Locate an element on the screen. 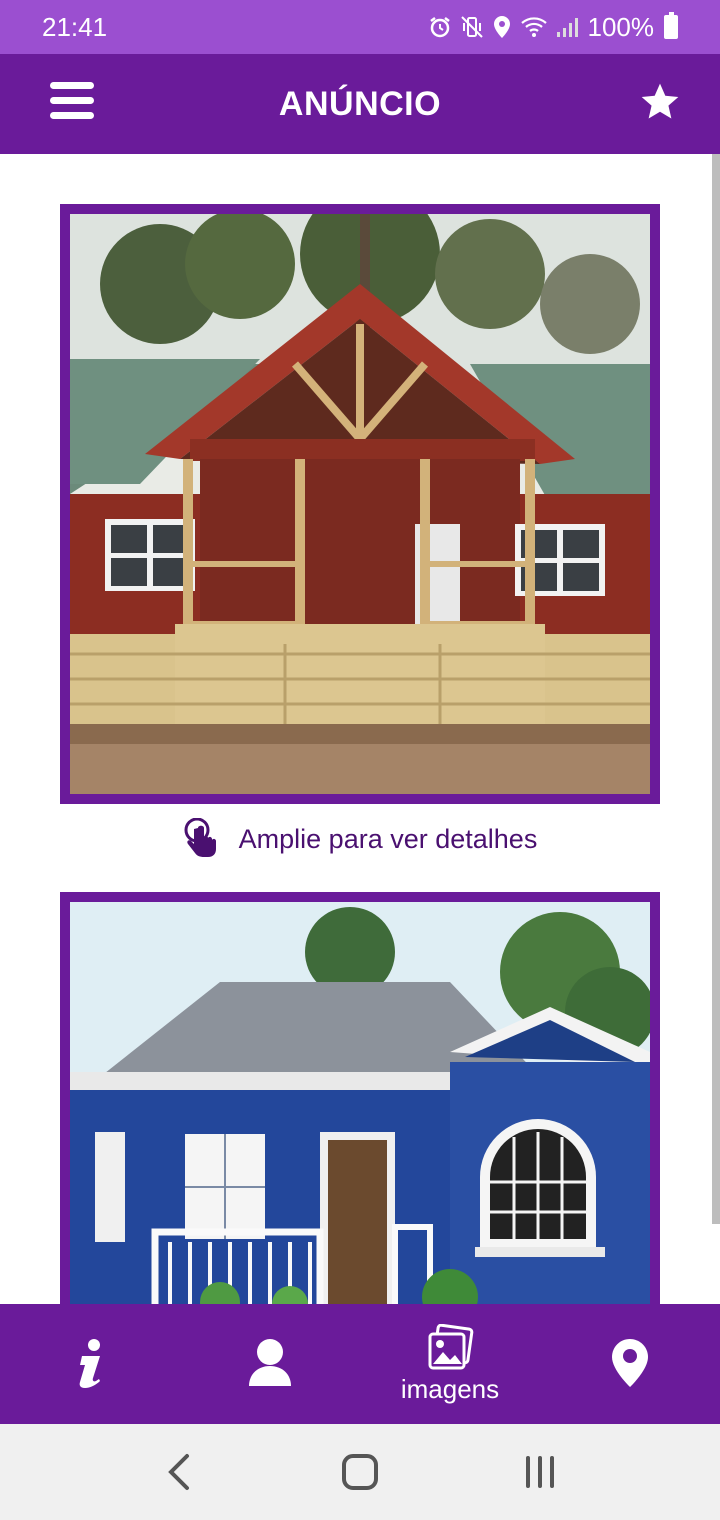 This screenshot has height=1520, width=720. status-right: 100% is located at coordinates (553, 27).